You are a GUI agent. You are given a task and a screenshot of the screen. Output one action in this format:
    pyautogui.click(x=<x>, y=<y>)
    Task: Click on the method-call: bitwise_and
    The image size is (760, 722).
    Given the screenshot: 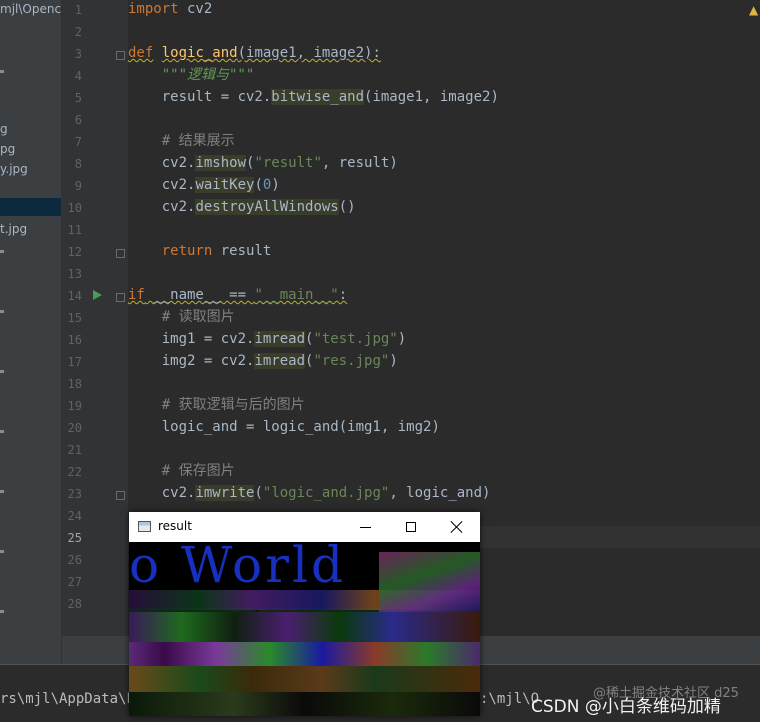 What is the action you would take?
    pyautogui.click(x=318, y=97)
    